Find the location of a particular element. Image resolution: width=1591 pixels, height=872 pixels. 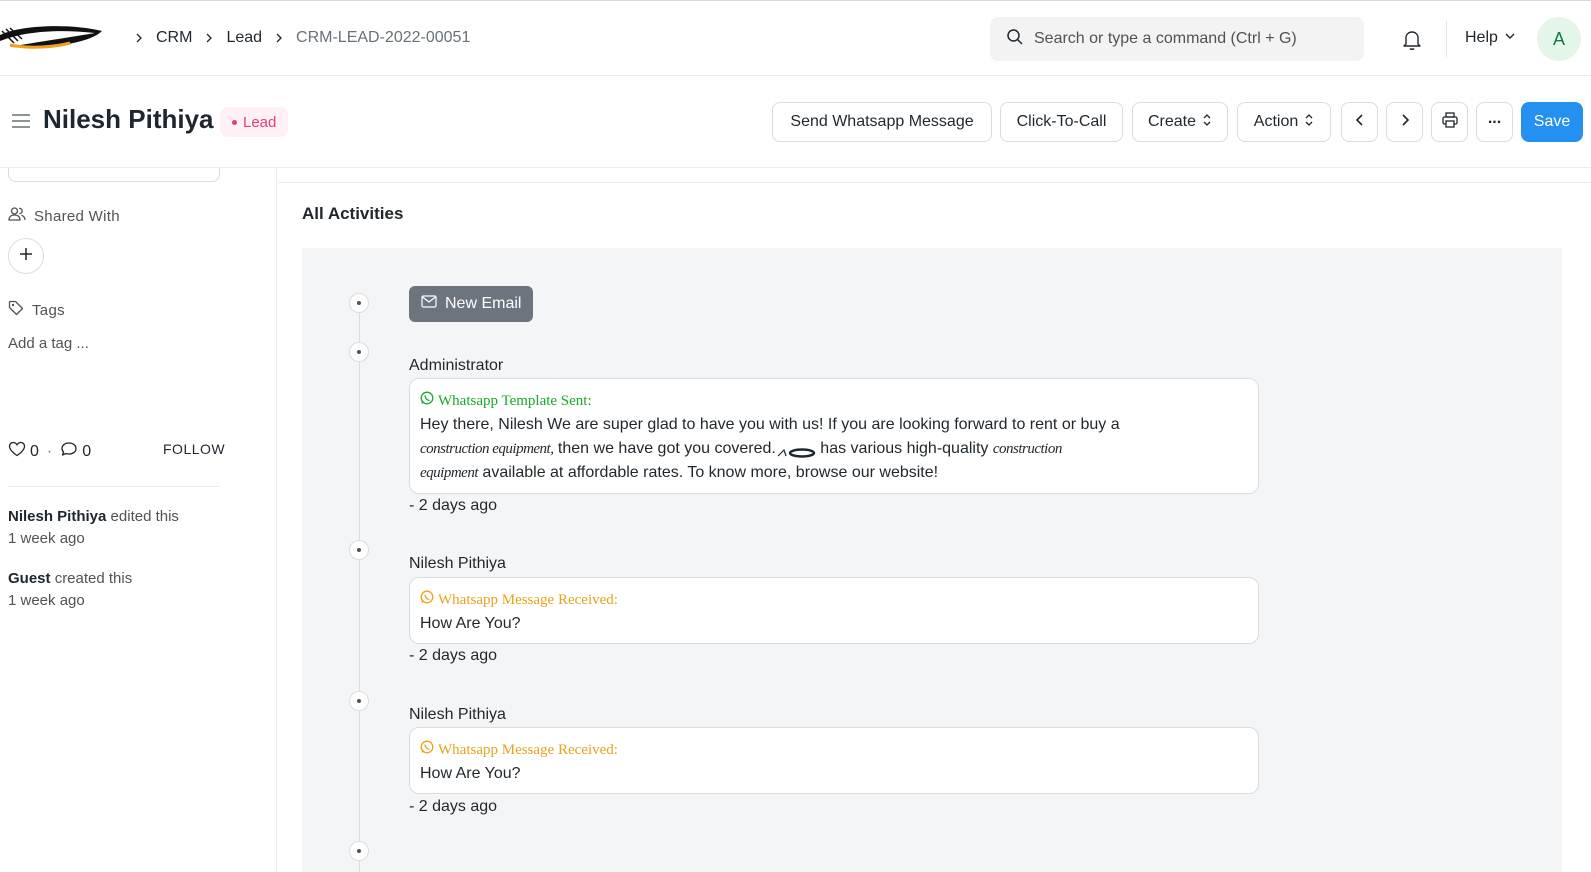

click-to-call-button: Click-To-Call is located at coordinates (1061, 122).